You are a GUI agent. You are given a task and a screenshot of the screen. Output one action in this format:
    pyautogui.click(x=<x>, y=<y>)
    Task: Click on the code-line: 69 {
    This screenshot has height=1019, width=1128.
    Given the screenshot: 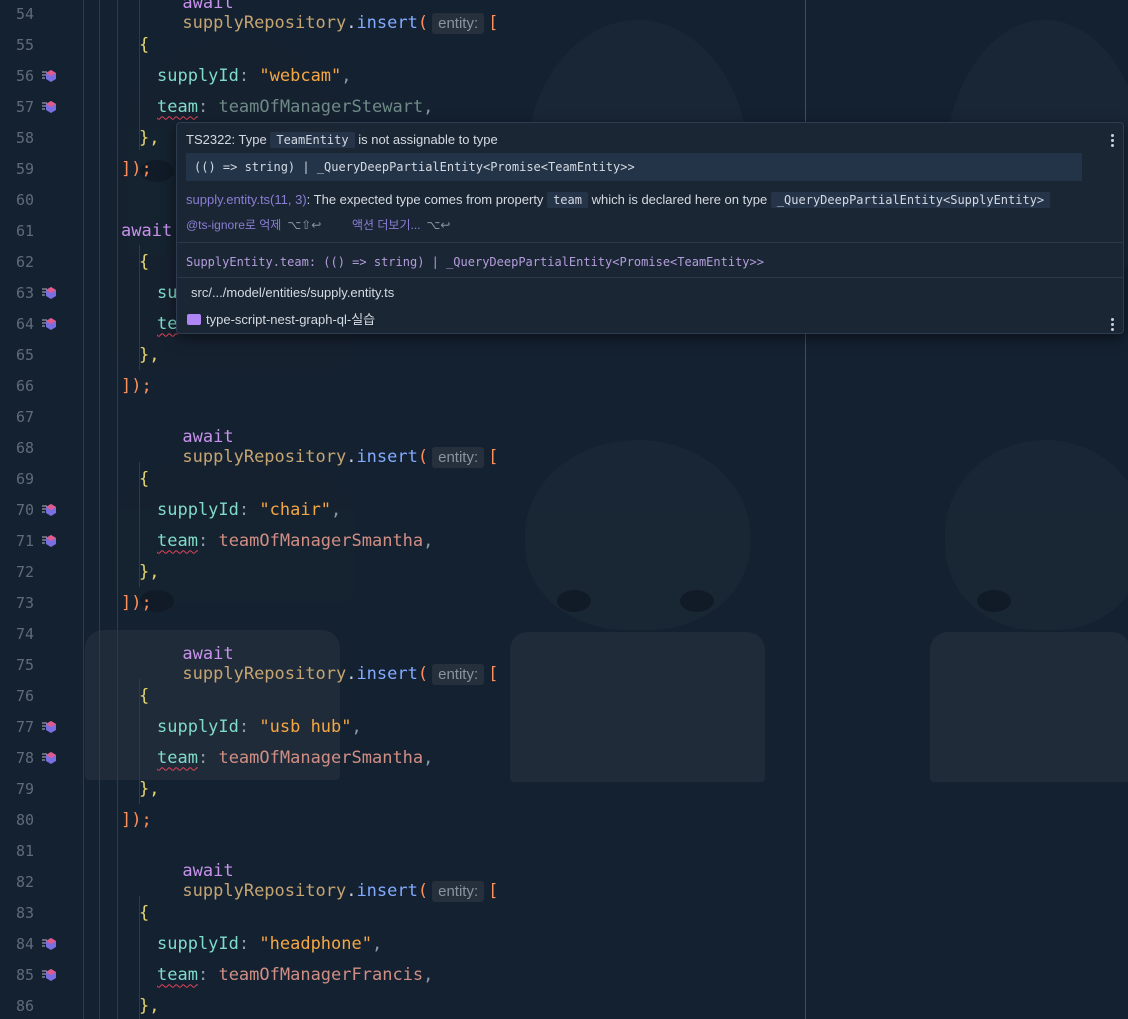 What is the action you would take?
    pyautogui.click(x=564, y=478)
    